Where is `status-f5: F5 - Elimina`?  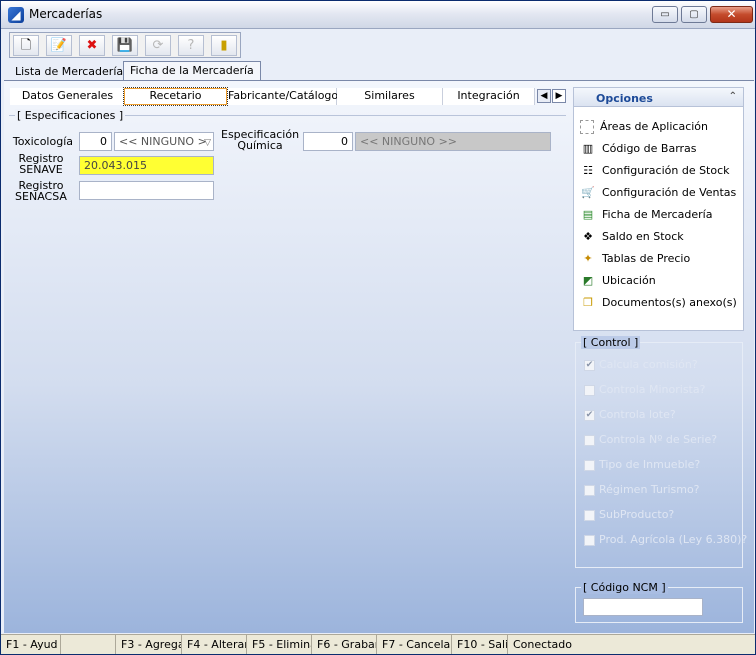
status-f5: F5 - Elimina is located at coordinates (279, 644).